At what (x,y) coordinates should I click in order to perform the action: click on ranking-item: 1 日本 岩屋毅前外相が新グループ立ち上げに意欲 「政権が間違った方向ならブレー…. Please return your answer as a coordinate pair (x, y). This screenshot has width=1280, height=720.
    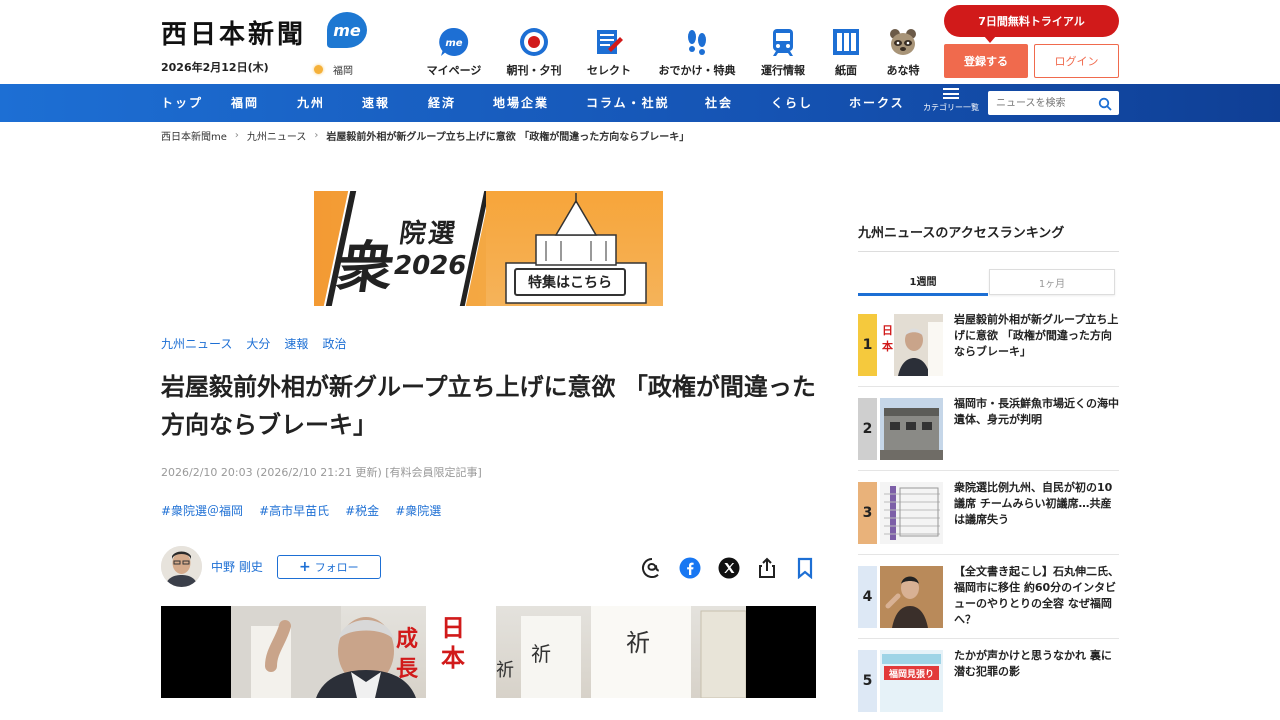
    Looking at the image, I should click on (988, 350).